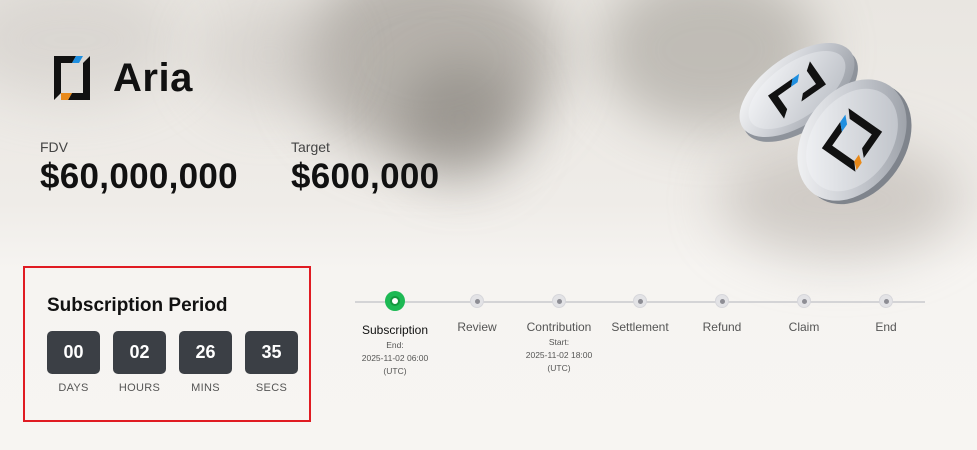  Describe the element at coordinates (722, 312) in the screenshot. I see `timeline-step-refund: Refund` at that location.